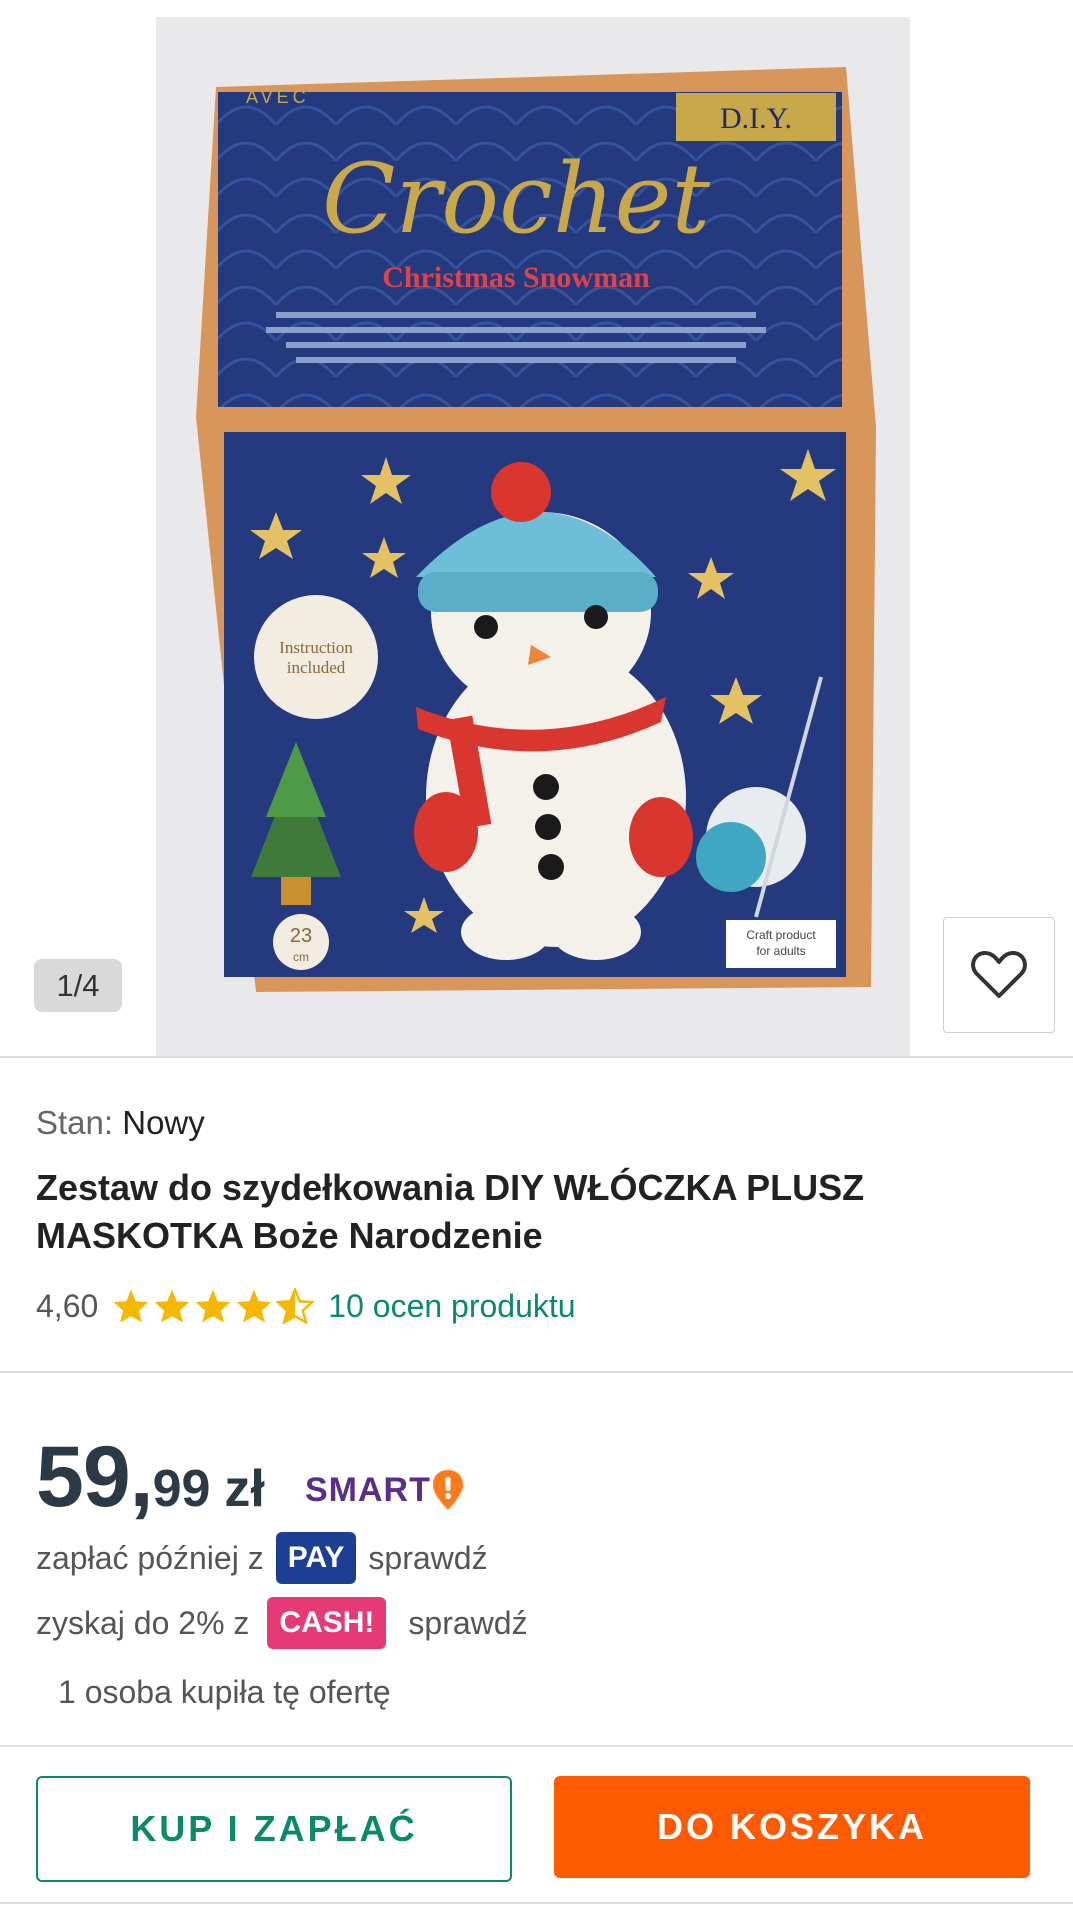 Image resolution: width=1073 pixels, height=1908 pixels. What do you see at coordinates (447, 1490) in the screenshot?
I see `smart-exclamation-icon` at bounding box center [447, 1490].